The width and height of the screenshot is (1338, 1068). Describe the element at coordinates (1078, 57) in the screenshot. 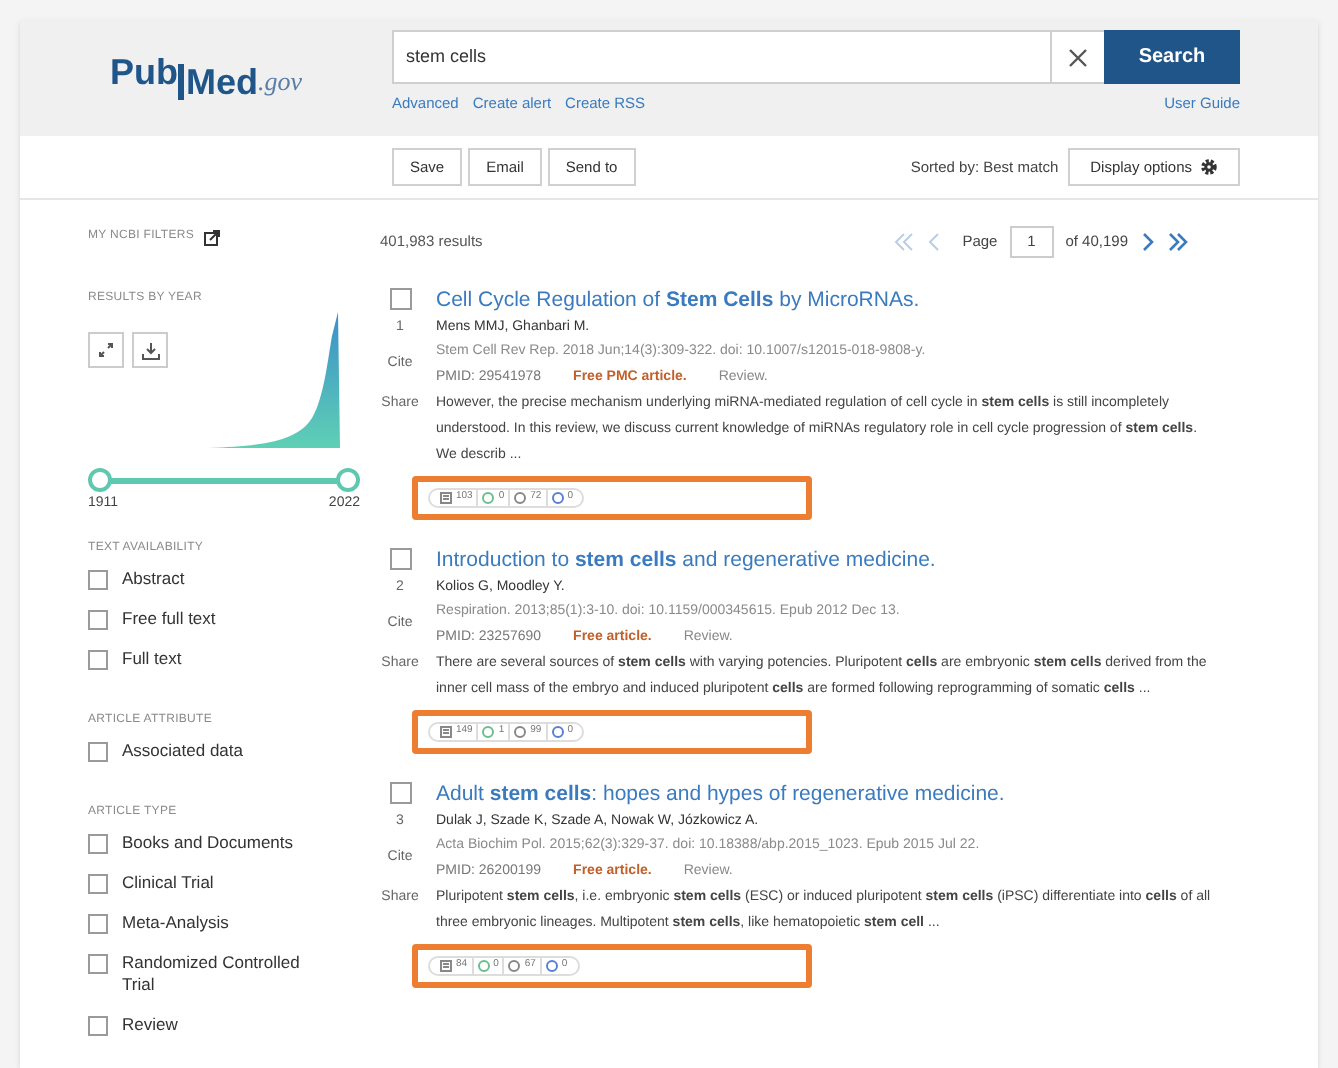

I see `clear-icon` at that location.